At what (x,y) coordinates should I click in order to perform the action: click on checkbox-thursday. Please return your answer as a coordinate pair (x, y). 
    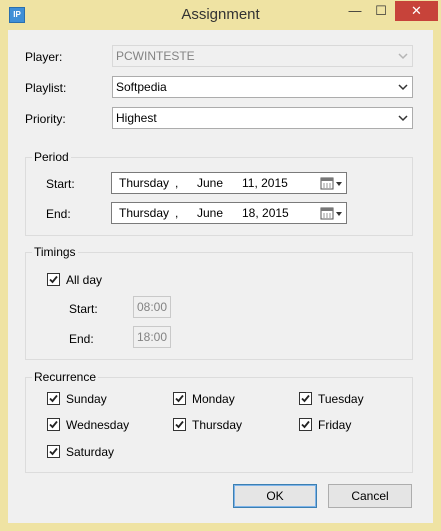
    Looking at the image, I should click on (179, 424).